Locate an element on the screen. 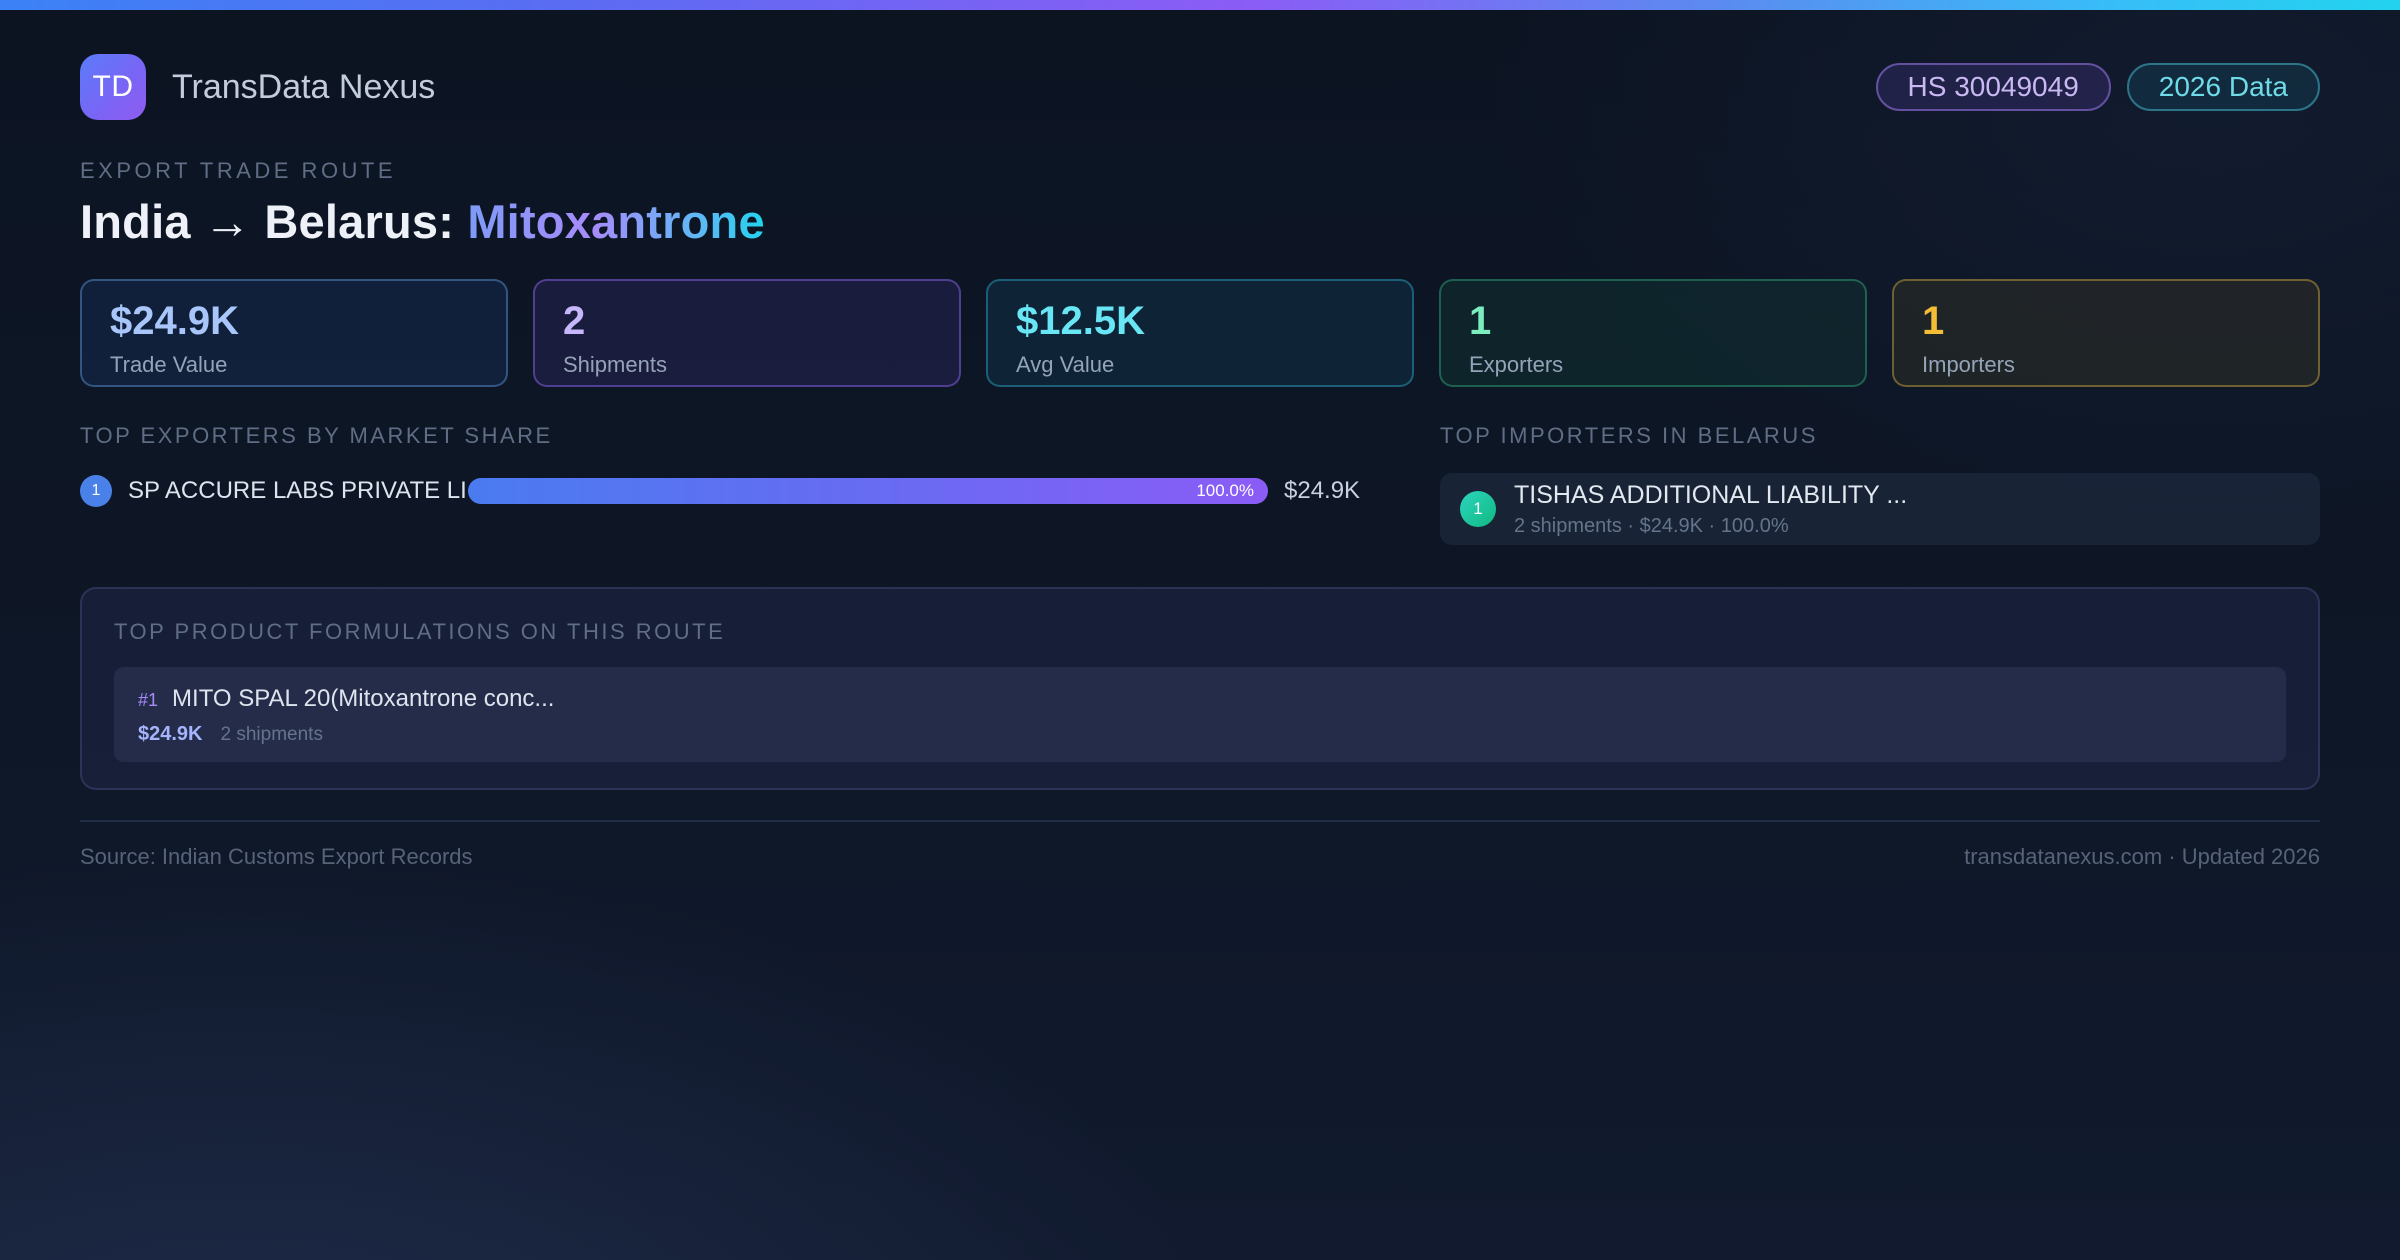 The width and height of the screenshot is (2400, 1260). brand-logo-text: TD is located at coordinates (113, 86).